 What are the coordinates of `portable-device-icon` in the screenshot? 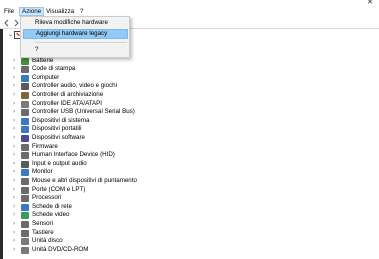 It's located at (25, 130).